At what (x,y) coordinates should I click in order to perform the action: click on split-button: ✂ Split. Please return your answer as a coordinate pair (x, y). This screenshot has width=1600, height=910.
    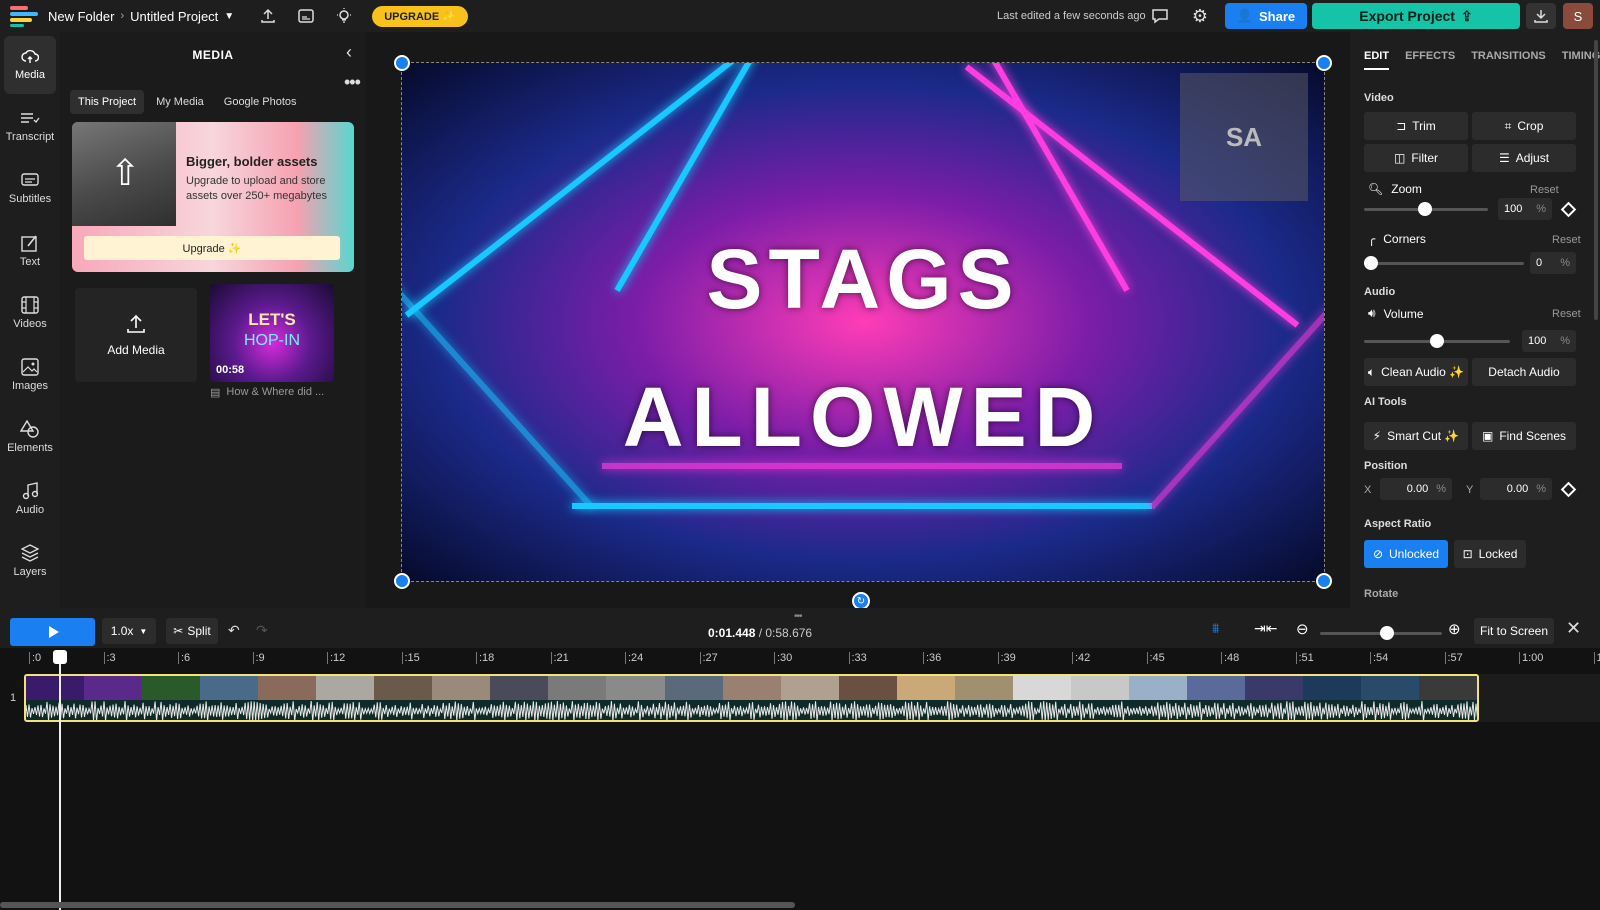
    Looking at the image, I should click on (192, 631).